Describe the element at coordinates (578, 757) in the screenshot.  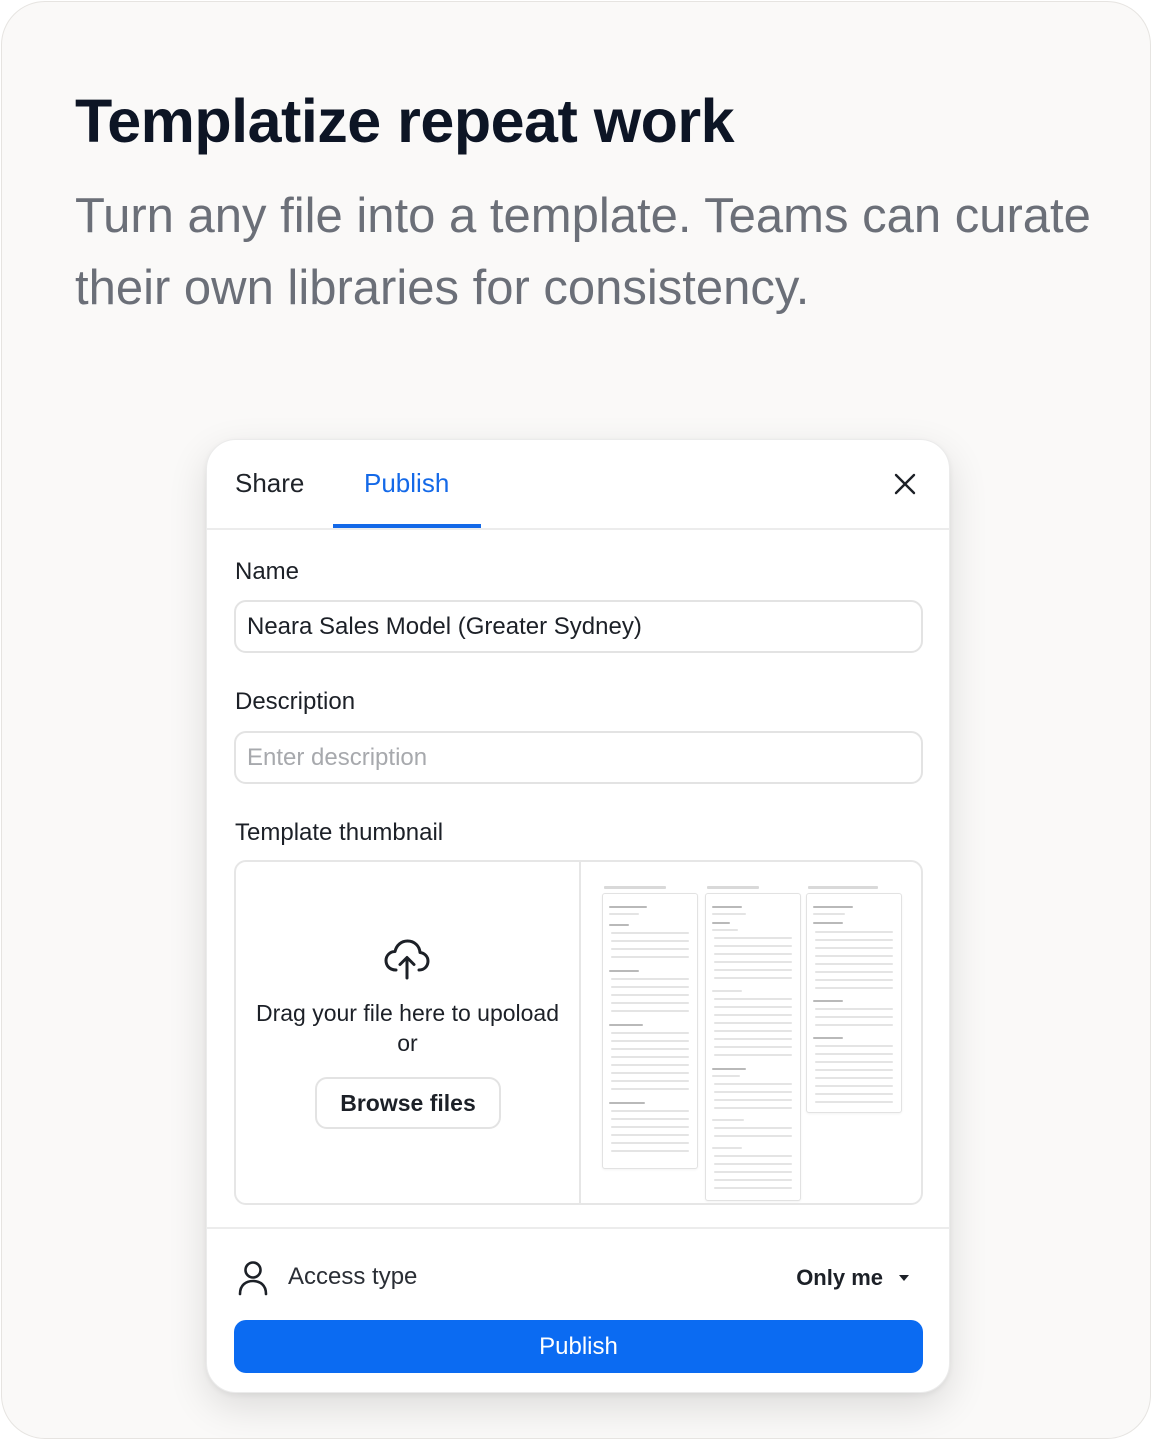
I see `description-input` at that location.